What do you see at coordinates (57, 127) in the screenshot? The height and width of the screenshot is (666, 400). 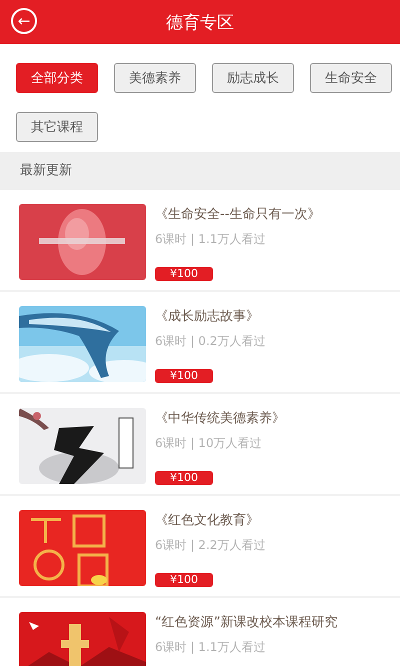 I see `filter-tab: 其它课程` at bounding box center [57, 127].